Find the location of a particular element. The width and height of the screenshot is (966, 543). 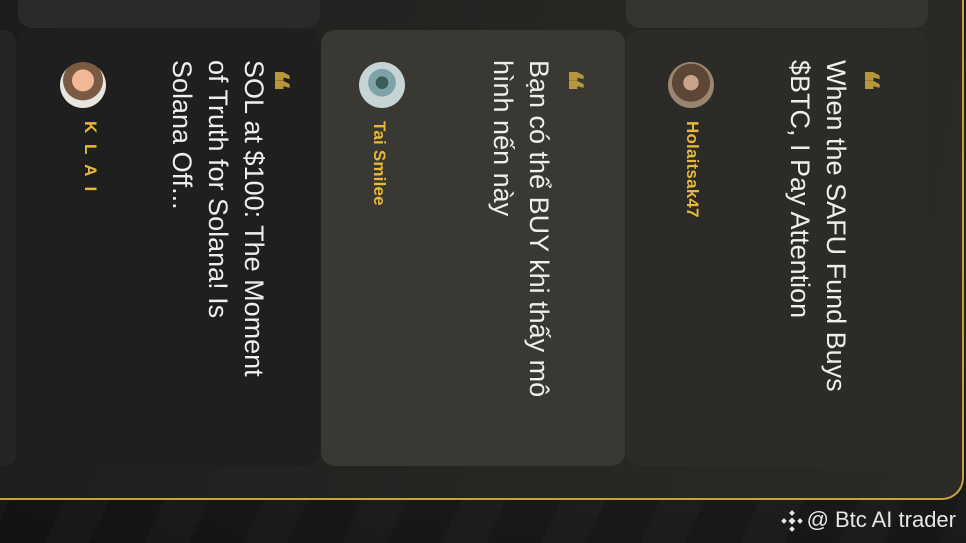

post-author: Holaitsak47 is located at coordinates (692, 169).